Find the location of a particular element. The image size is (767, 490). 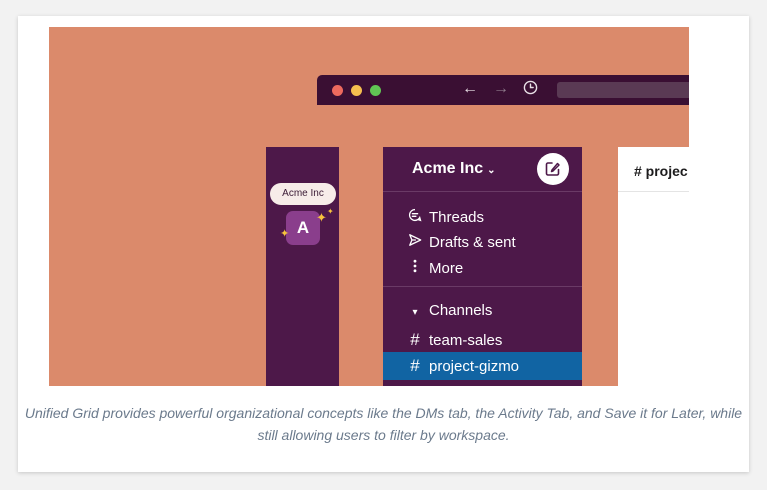

sidebar-item-drafts: Drafts & sent is located at coordinates (461, 242).